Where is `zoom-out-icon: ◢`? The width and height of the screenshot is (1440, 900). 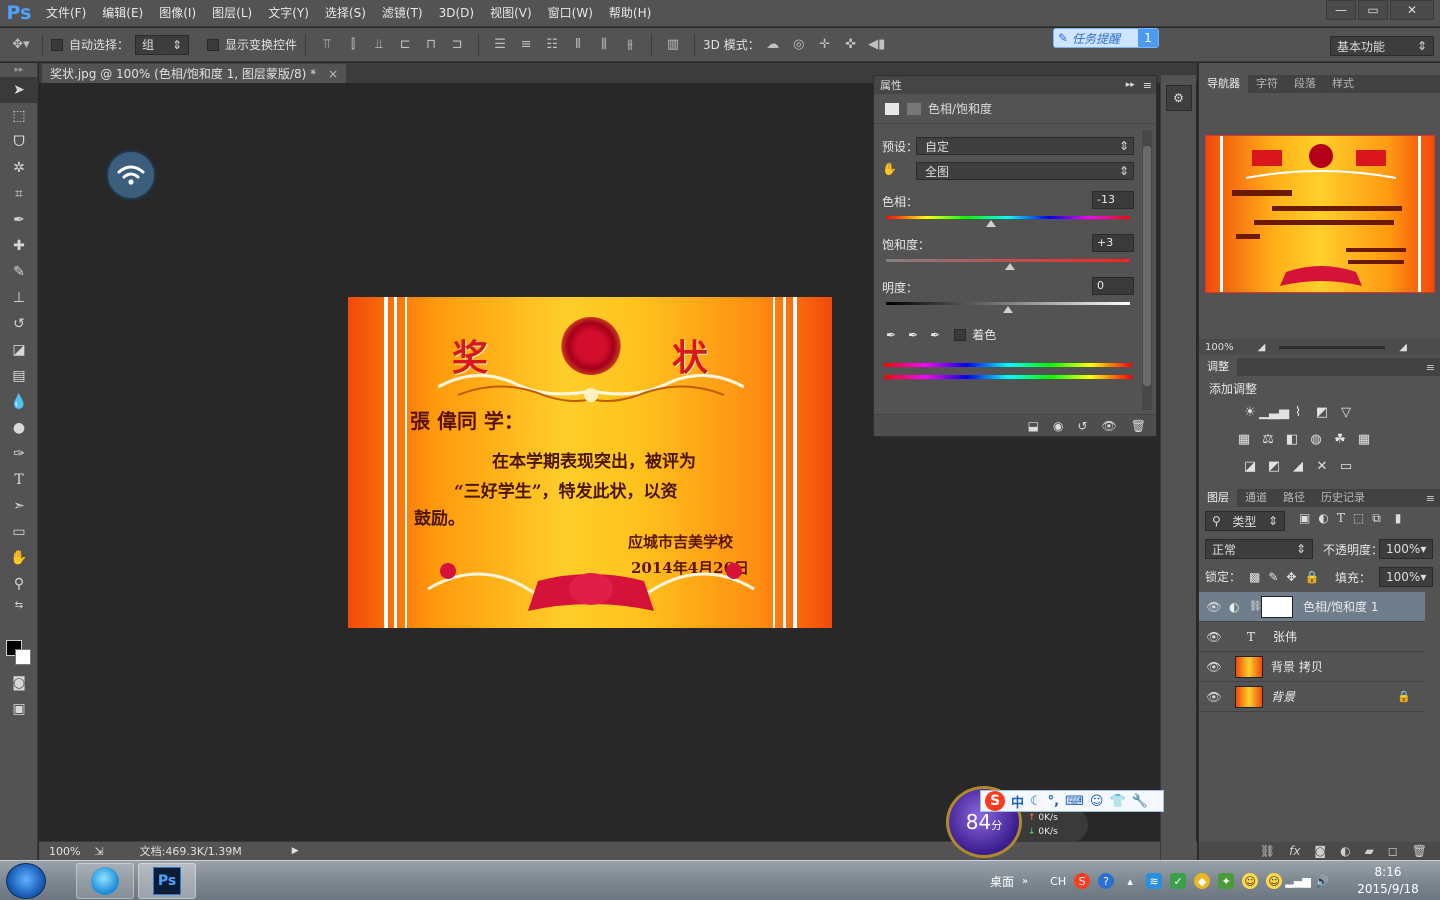
zoom-out-icon: ◢ is located at coordinates (1262, 347).